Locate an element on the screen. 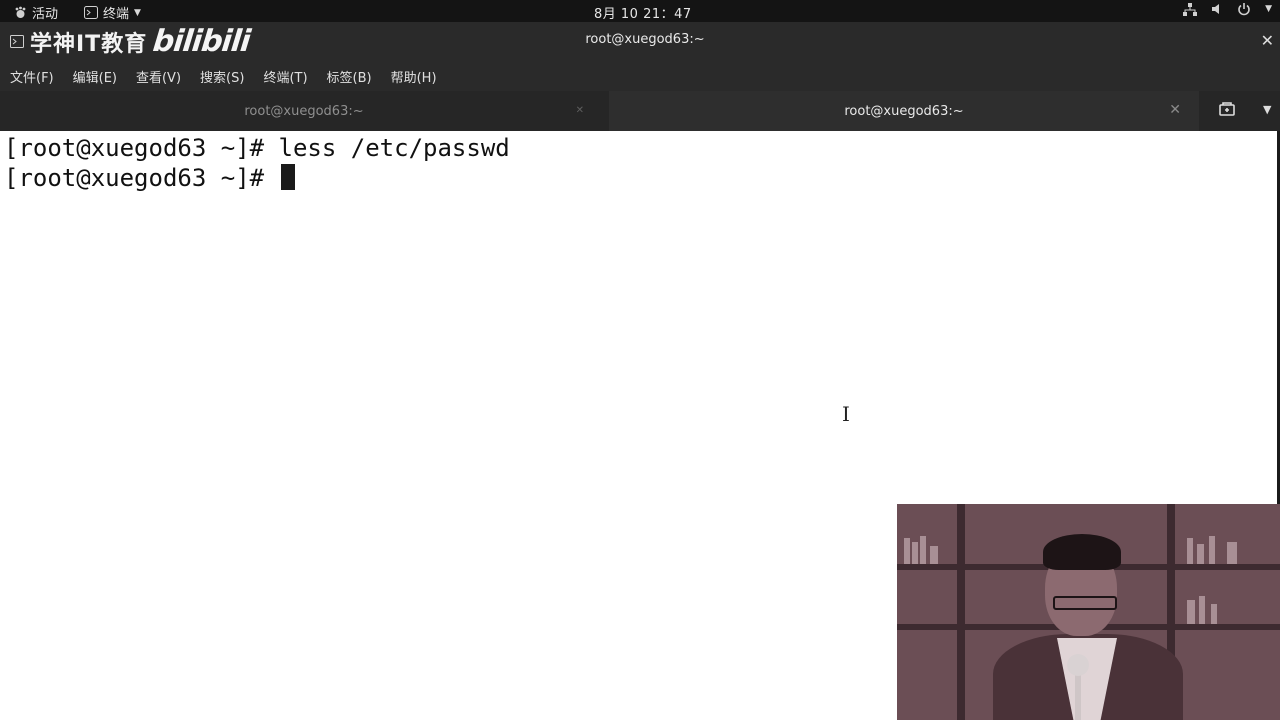 Image resolution: width=1280 pixels, height=720 pixels. presenter-hair is located at coordinates (1082, 552).